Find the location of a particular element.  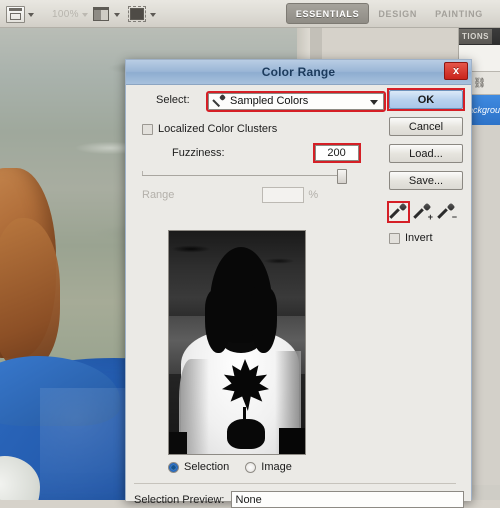

close-icon: x is located at coordinates (456, 71).